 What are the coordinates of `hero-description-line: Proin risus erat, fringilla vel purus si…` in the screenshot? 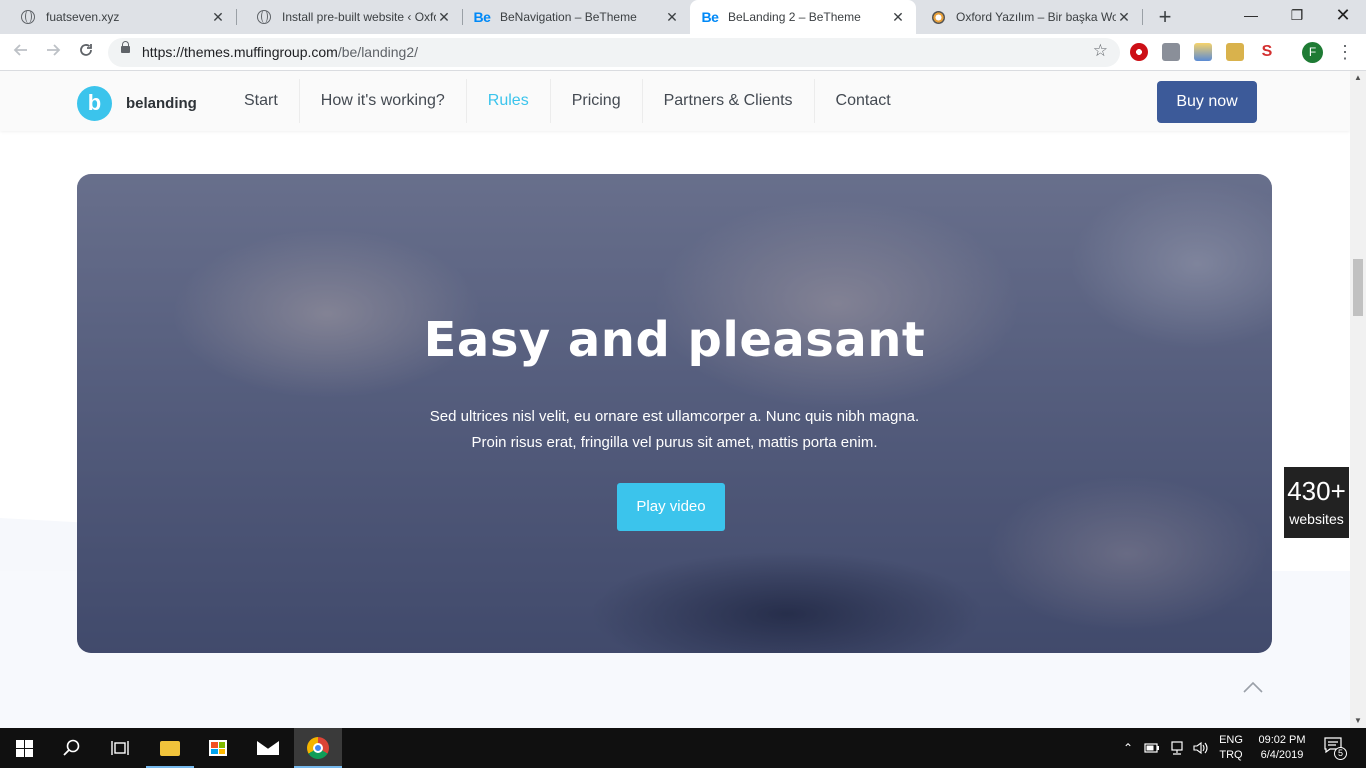 It's located at (674, 442).